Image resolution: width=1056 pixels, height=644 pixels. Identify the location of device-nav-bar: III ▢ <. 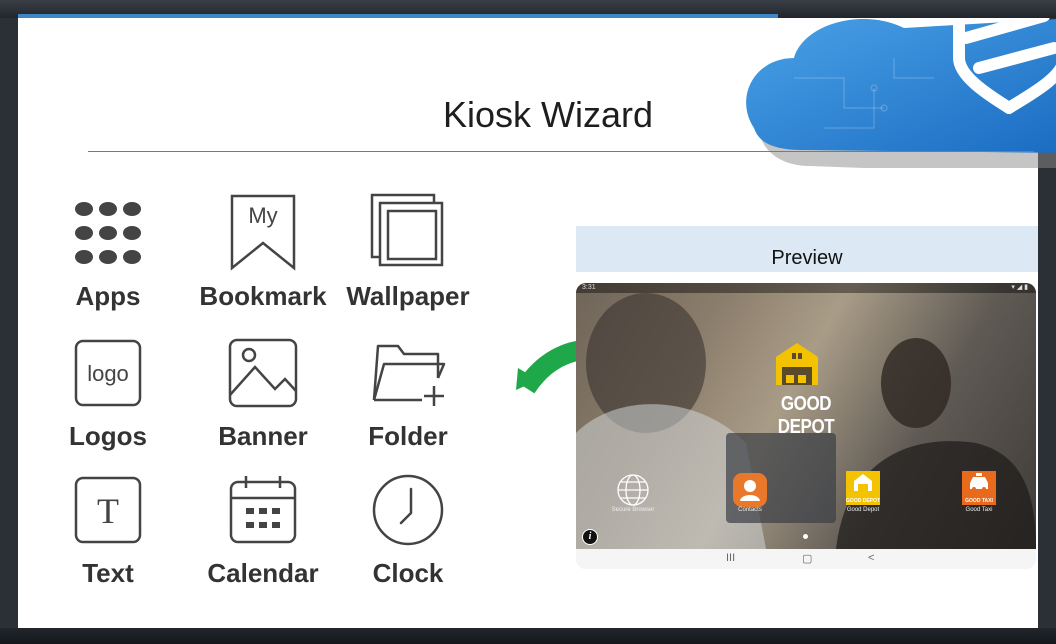
(806, 559).